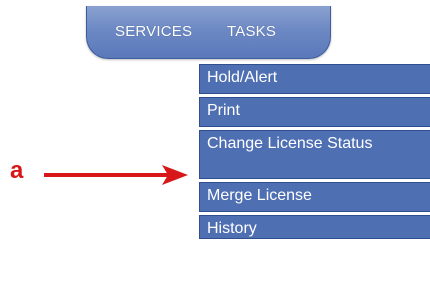  Describe the element at coordinates (314, 197) in the screenshot. I see `menu-item-merge-license: Merge License` at that location.